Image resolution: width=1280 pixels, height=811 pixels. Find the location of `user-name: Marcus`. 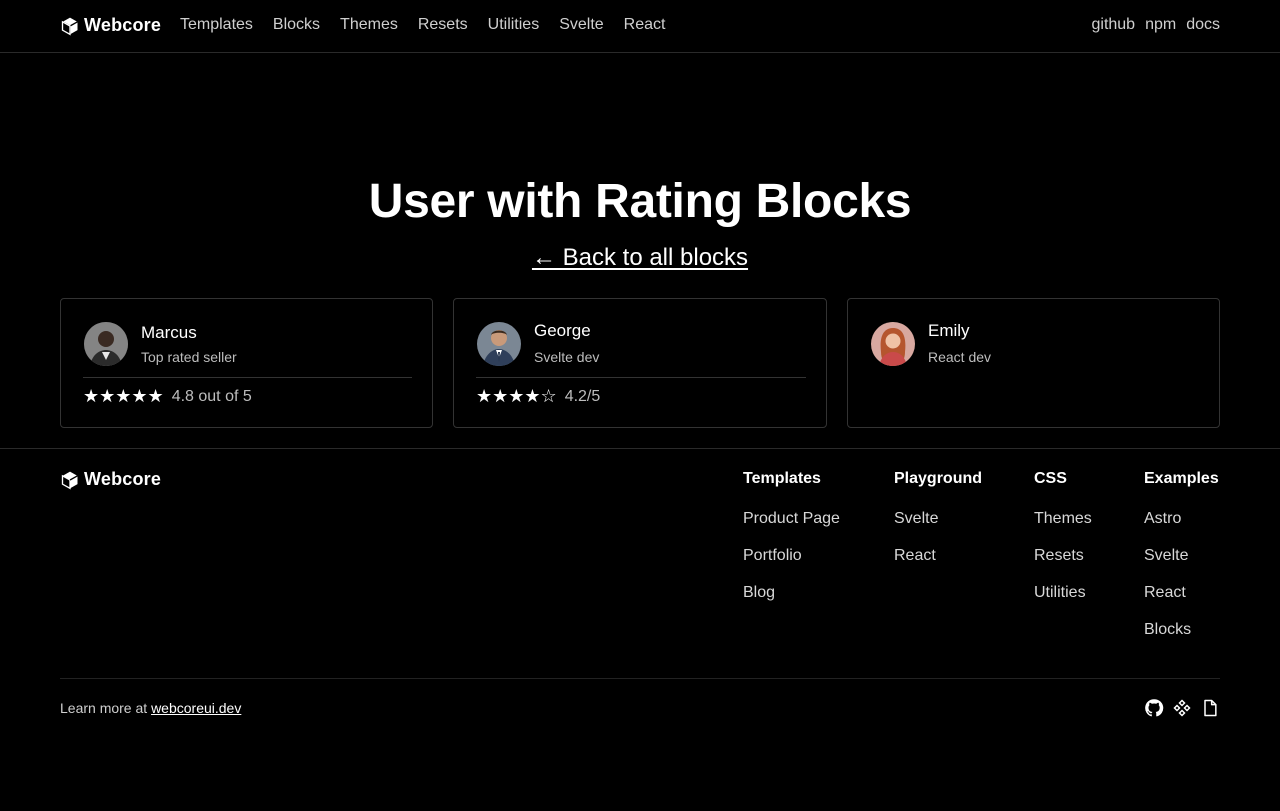

user-name: Marcus is located at coordinates (169, 332).